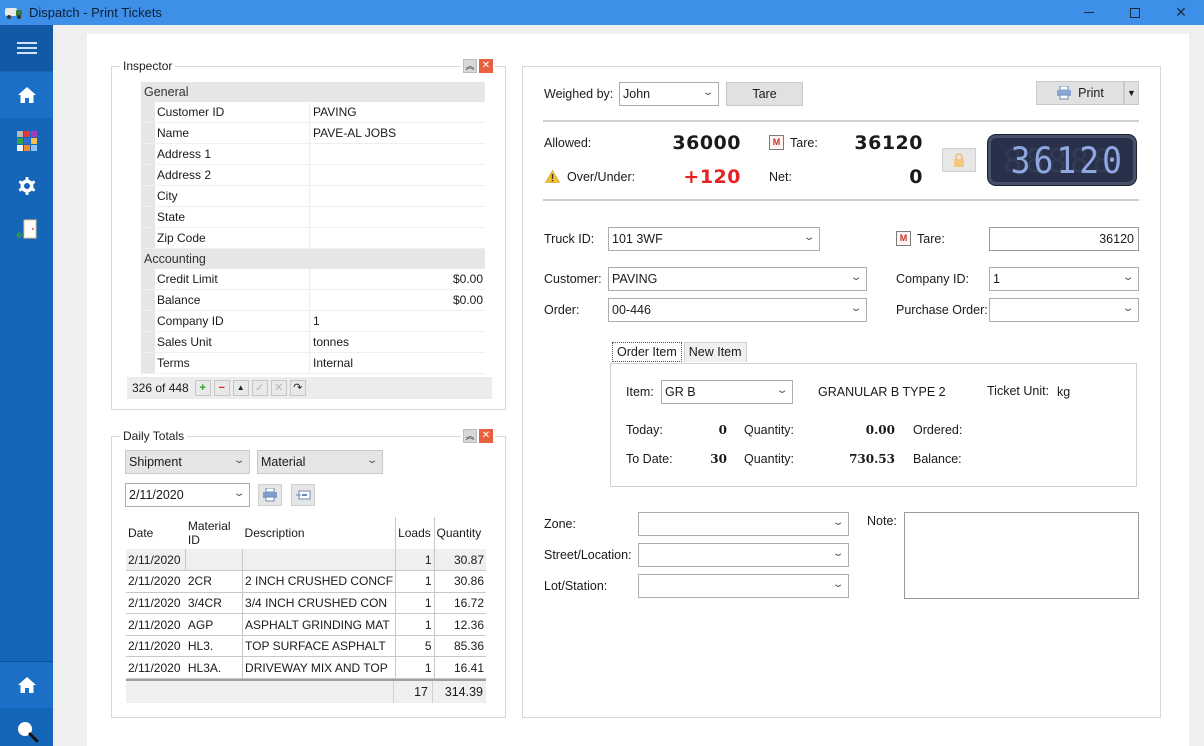 The height and width of the screenshot is (746, 1204). What do you see at coordinates (573, 279) in the screenshot?
I see `customer-label: Customer:` at bounding box center [573, 279].